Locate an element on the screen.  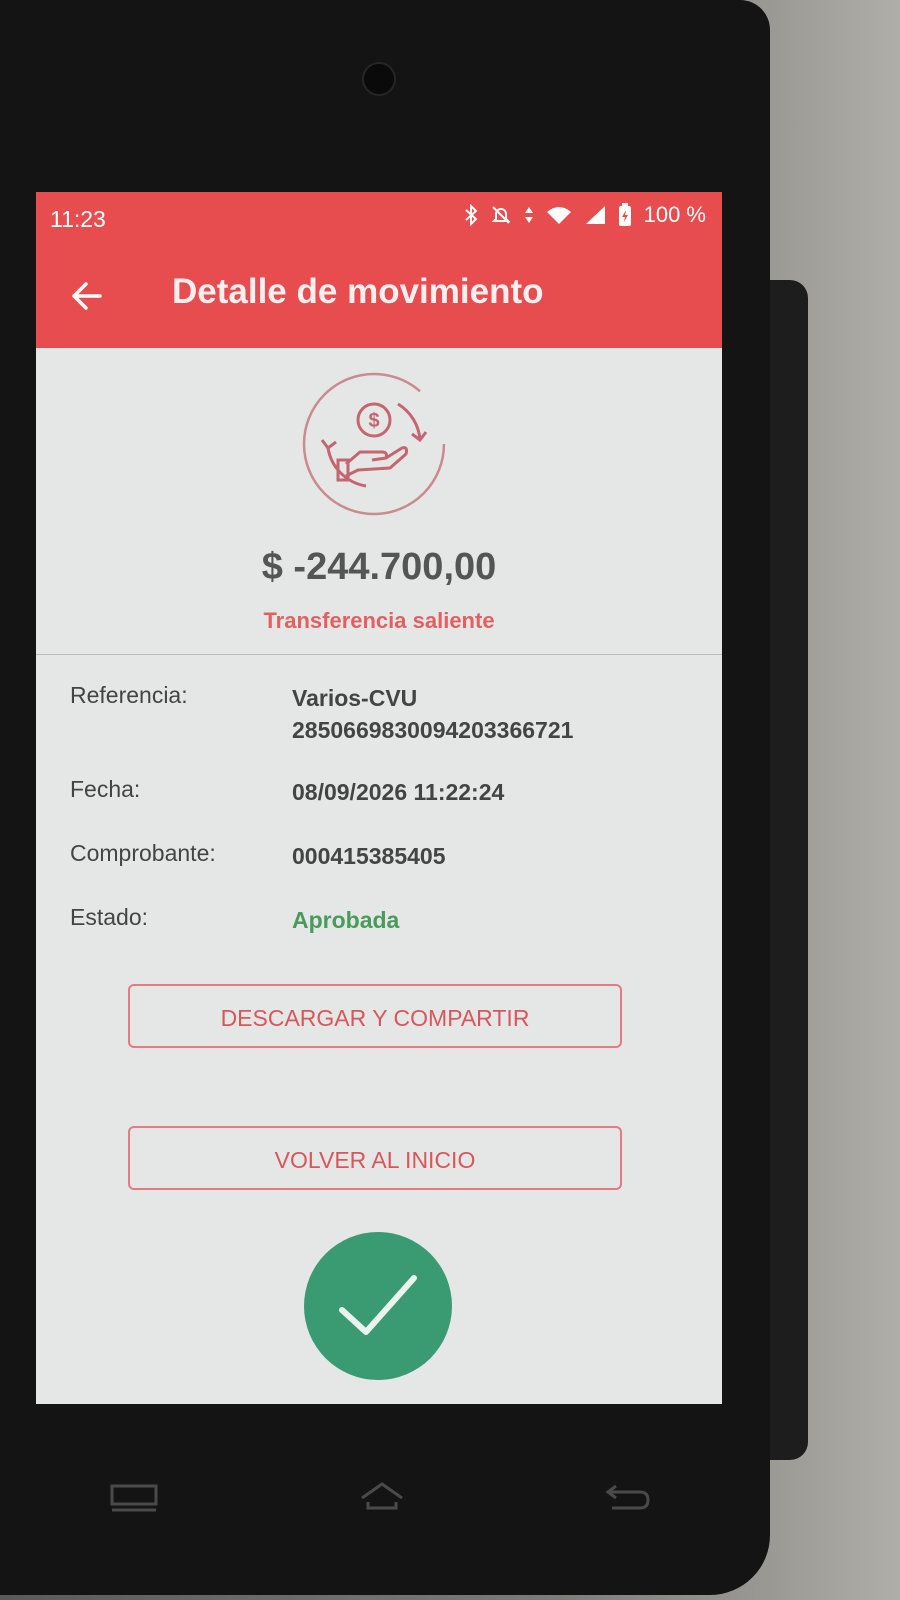
battery-icon is located at coordinates (625, 215).